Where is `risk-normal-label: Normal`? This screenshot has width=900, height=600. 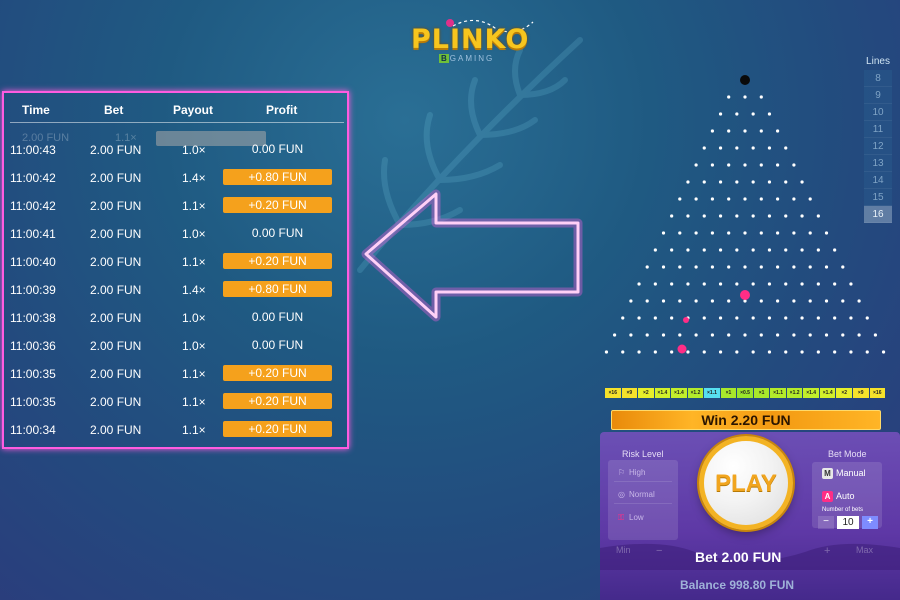 risk-normal-label: Normal is located at coordinates (642, 494).